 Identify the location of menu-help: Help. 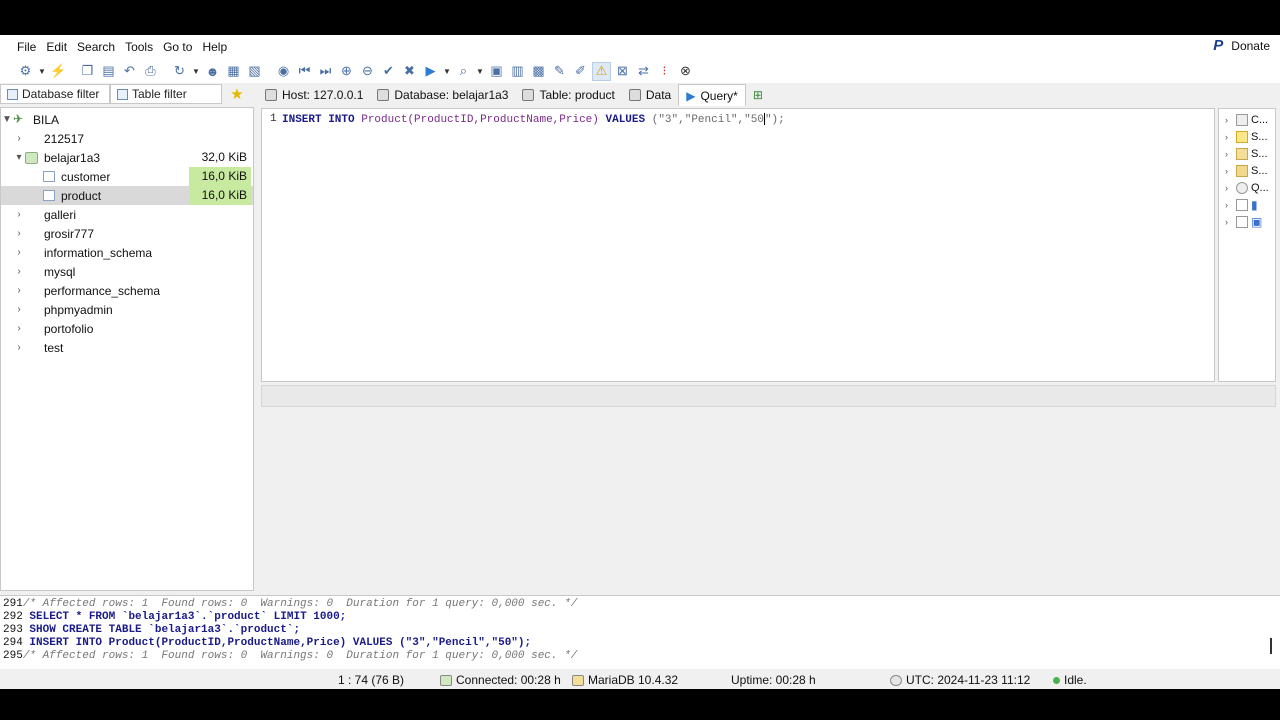
(214, 47).